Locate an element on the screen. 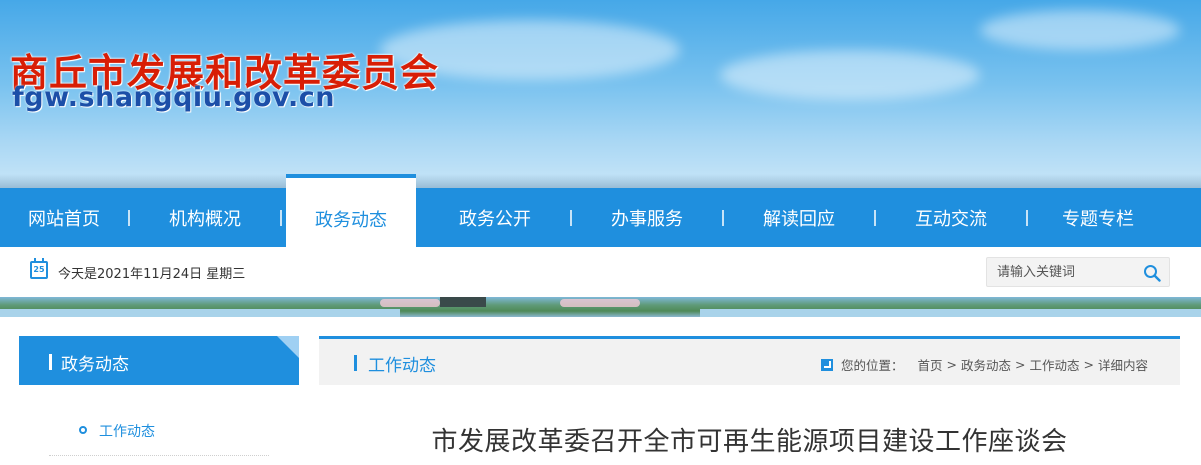  today-date: 今天是2021年11月24日 星期三 is located at coordinates (152, 274).